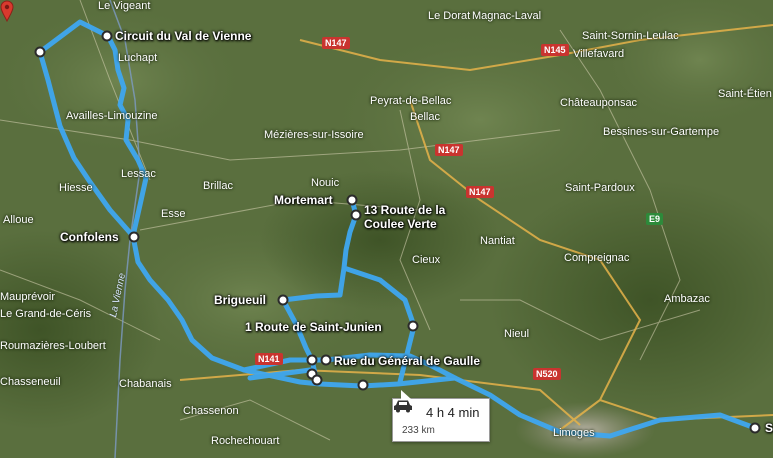  What do you see at coordinates (211, 411) in the screenshot?
I see `place-label: Chassenon` at bounding box center [211, 411].